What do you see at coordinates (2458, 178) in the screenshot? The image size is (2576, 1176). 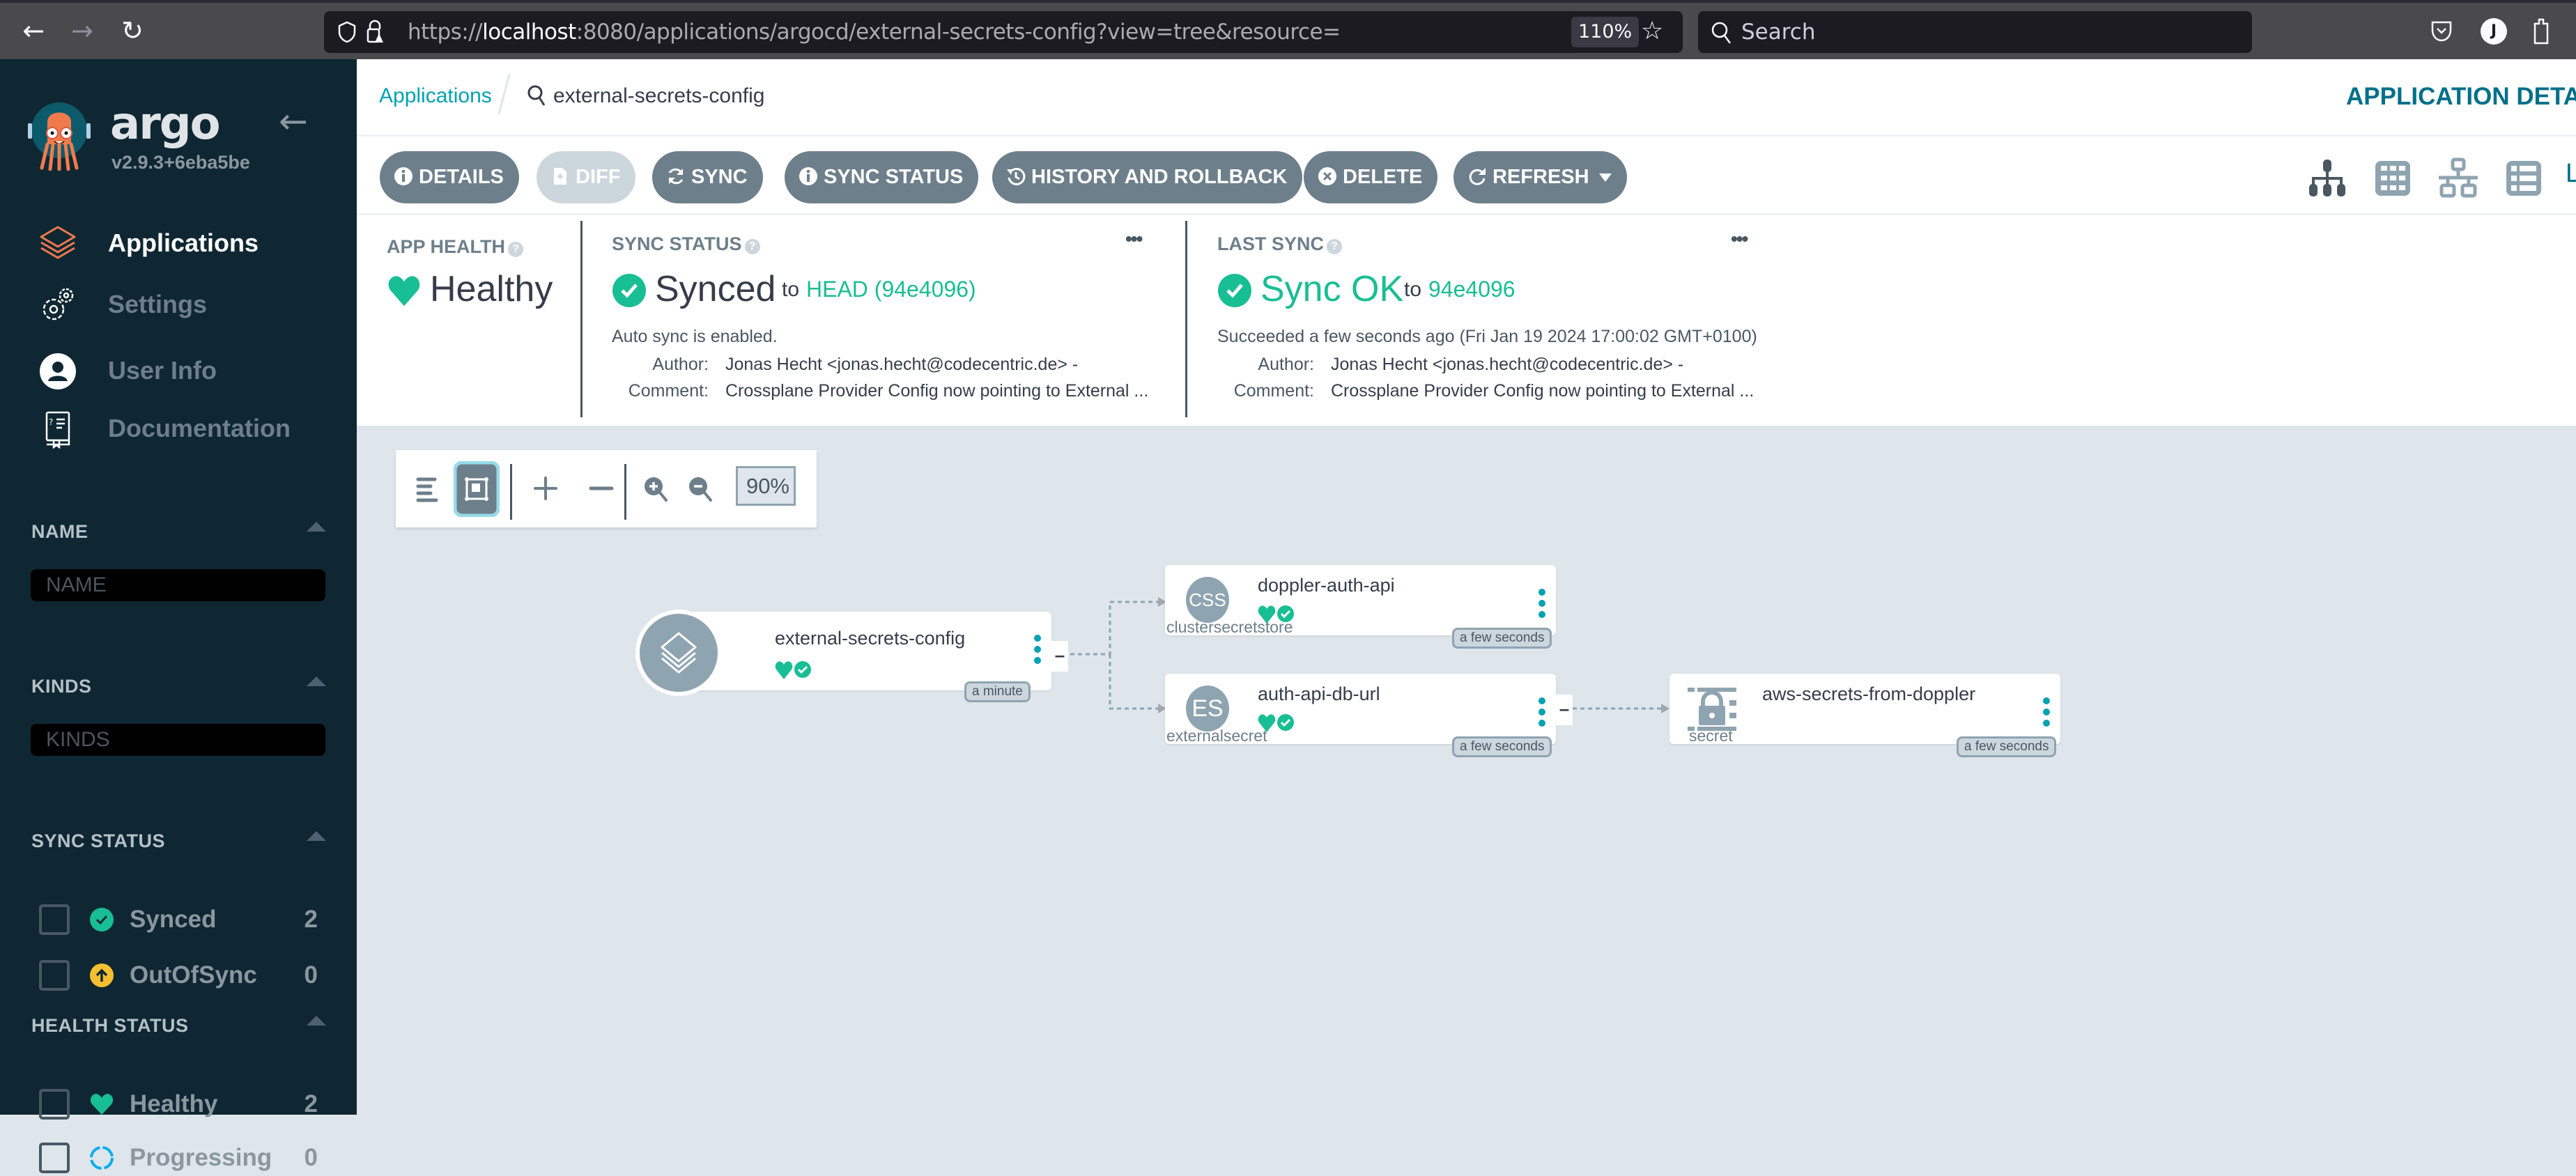 I see `network-view-icon` at bounding box center [2458, 178].